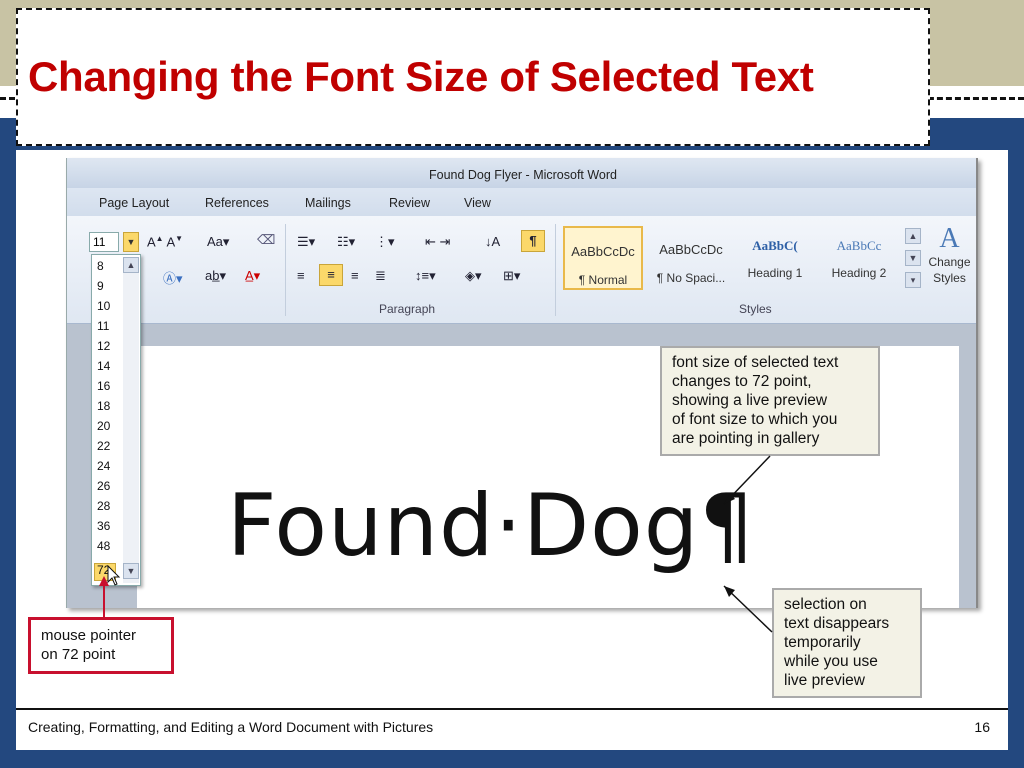 The width and height of the screenshot is (1024, 768). Describe the element at coordinates (380, 276) in the screenshot. I see `justify-icon: ≣` at that location.